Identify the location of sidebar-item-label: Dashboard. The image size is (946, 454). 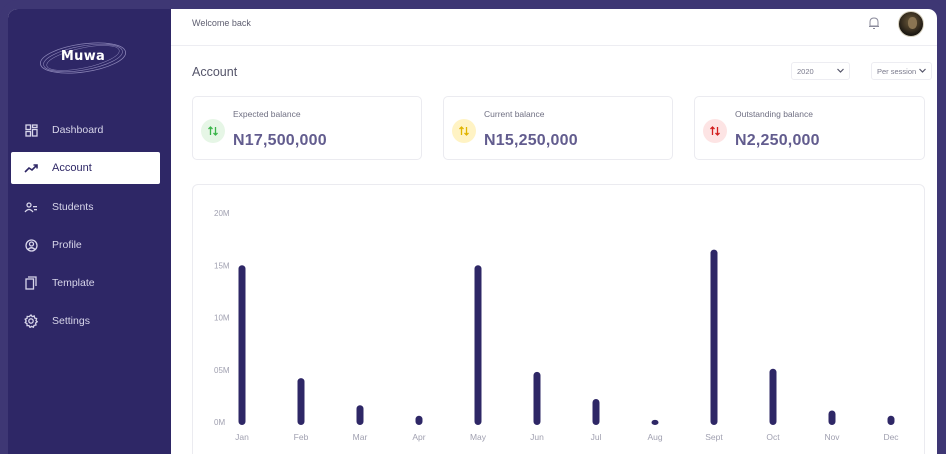
(78, 130).